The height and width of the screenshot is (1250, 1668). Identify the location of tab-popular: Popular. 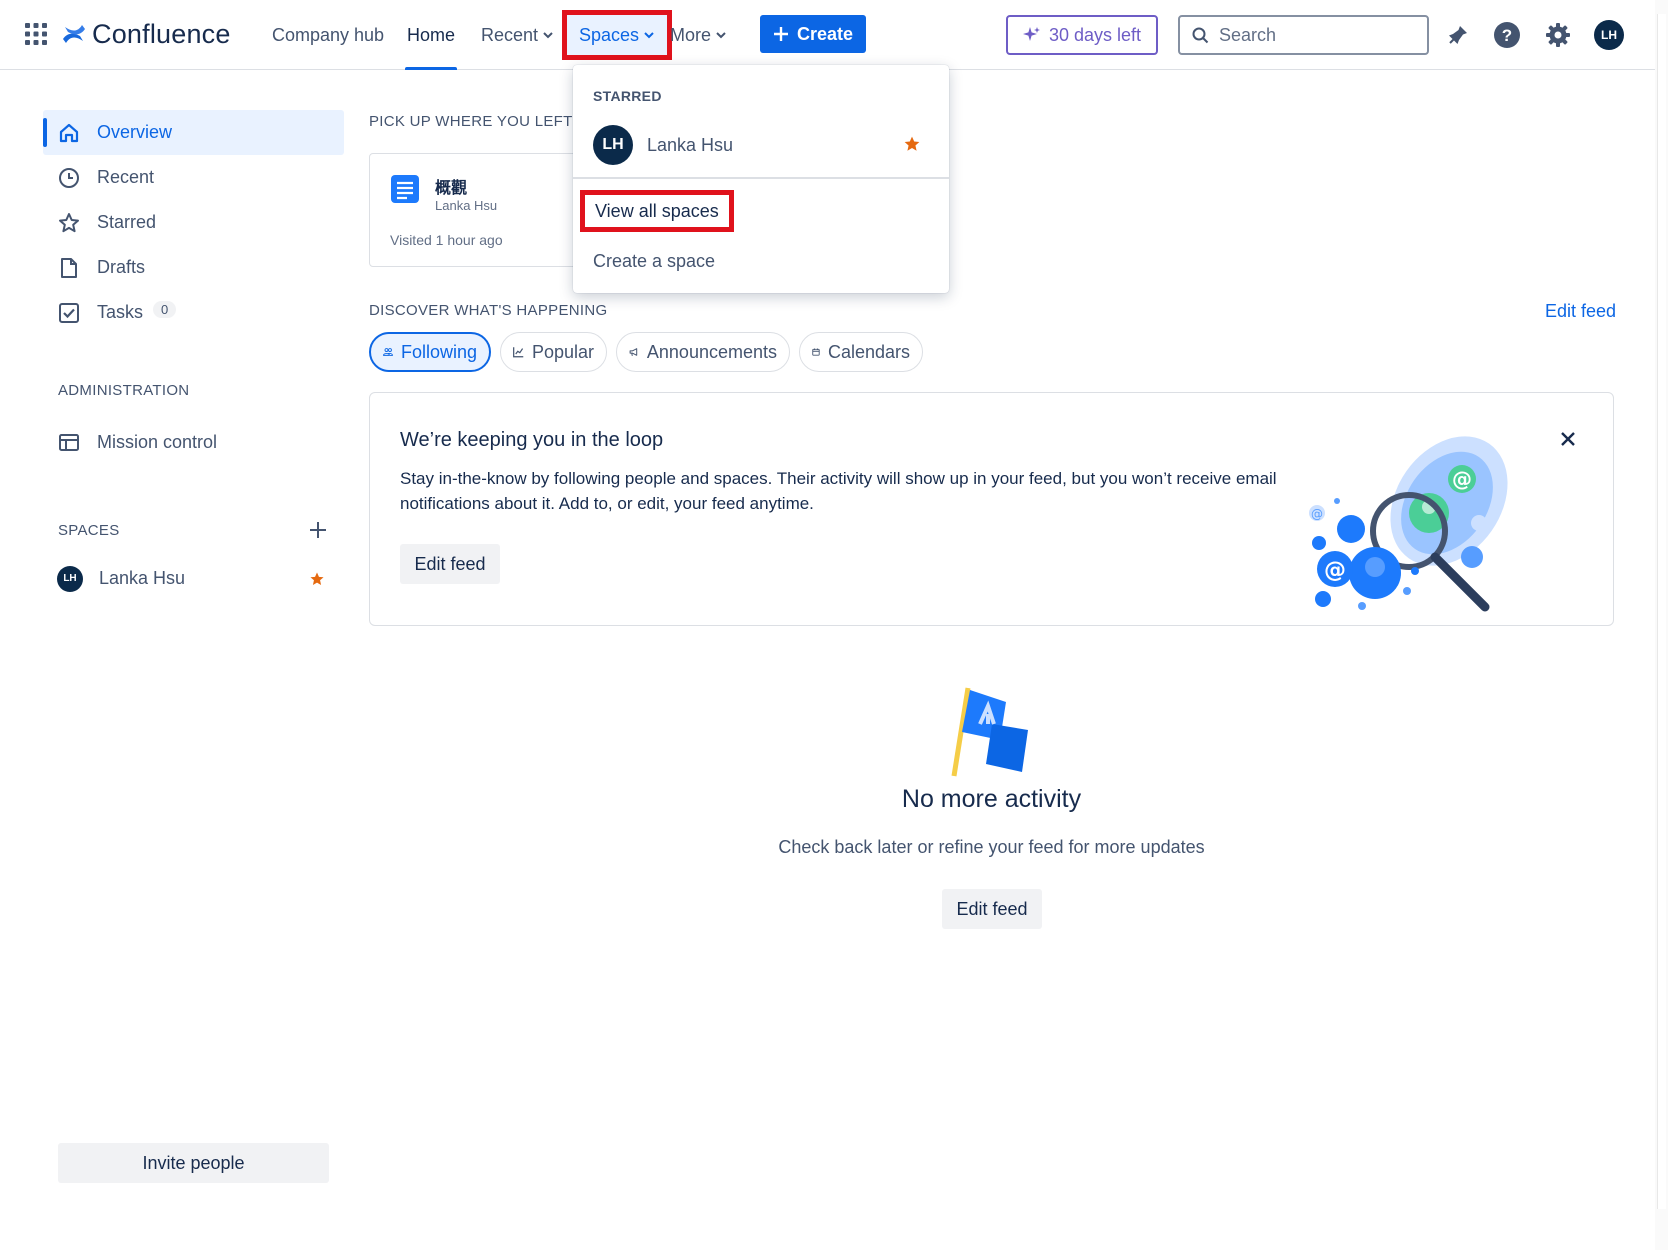
(553, 352).